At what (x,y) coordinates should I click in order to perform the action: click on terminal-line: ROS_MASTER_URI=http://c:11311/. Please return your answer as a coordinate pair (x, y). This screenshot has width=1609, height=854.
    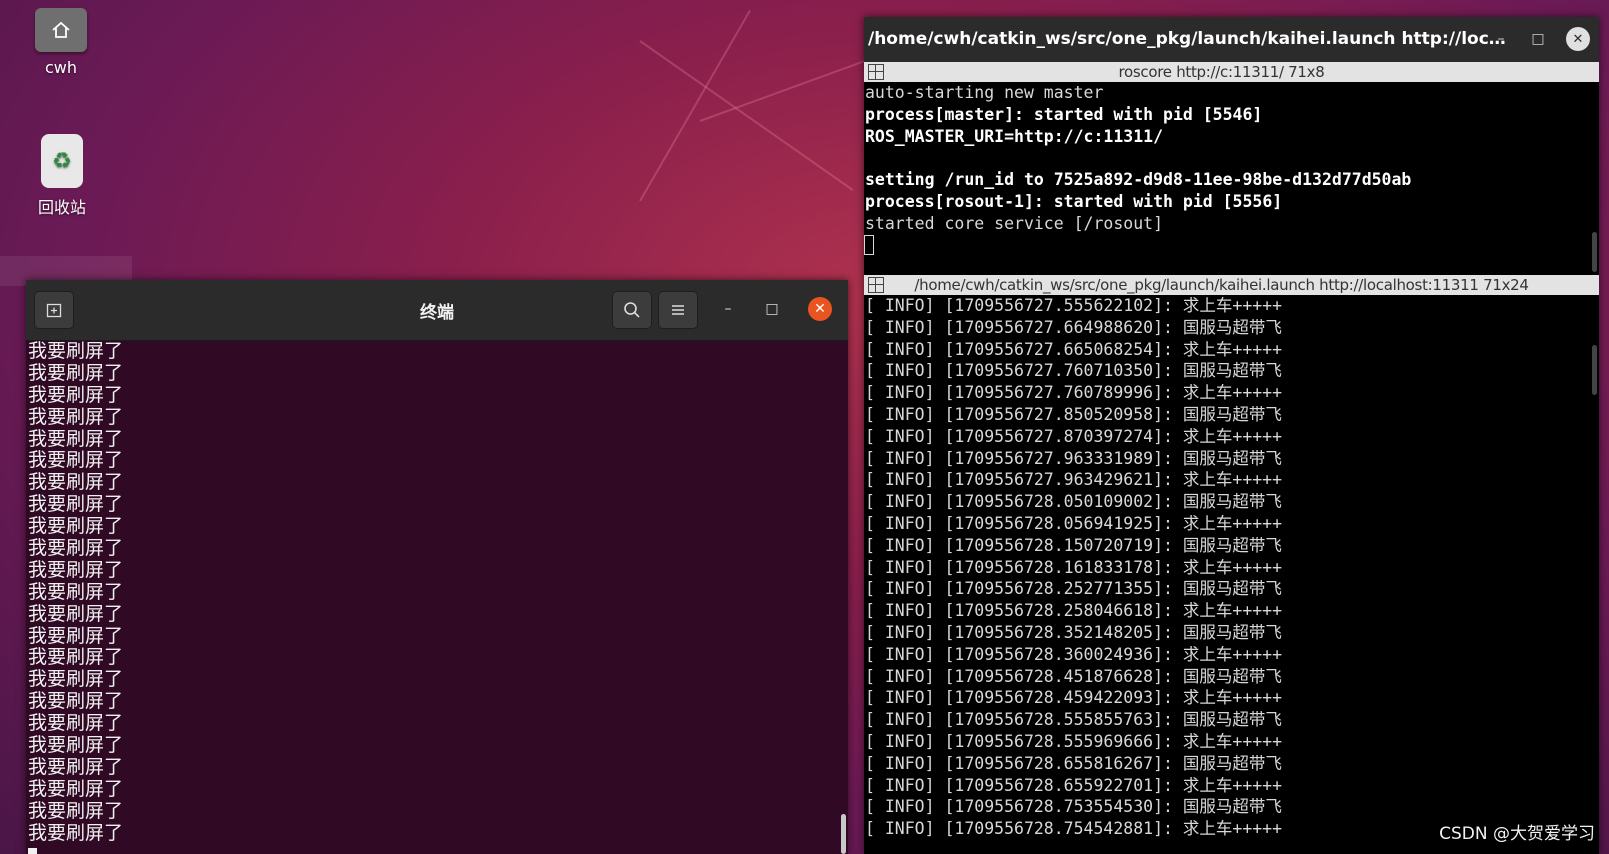
    Looking at the image, I should click on (1014, 136).